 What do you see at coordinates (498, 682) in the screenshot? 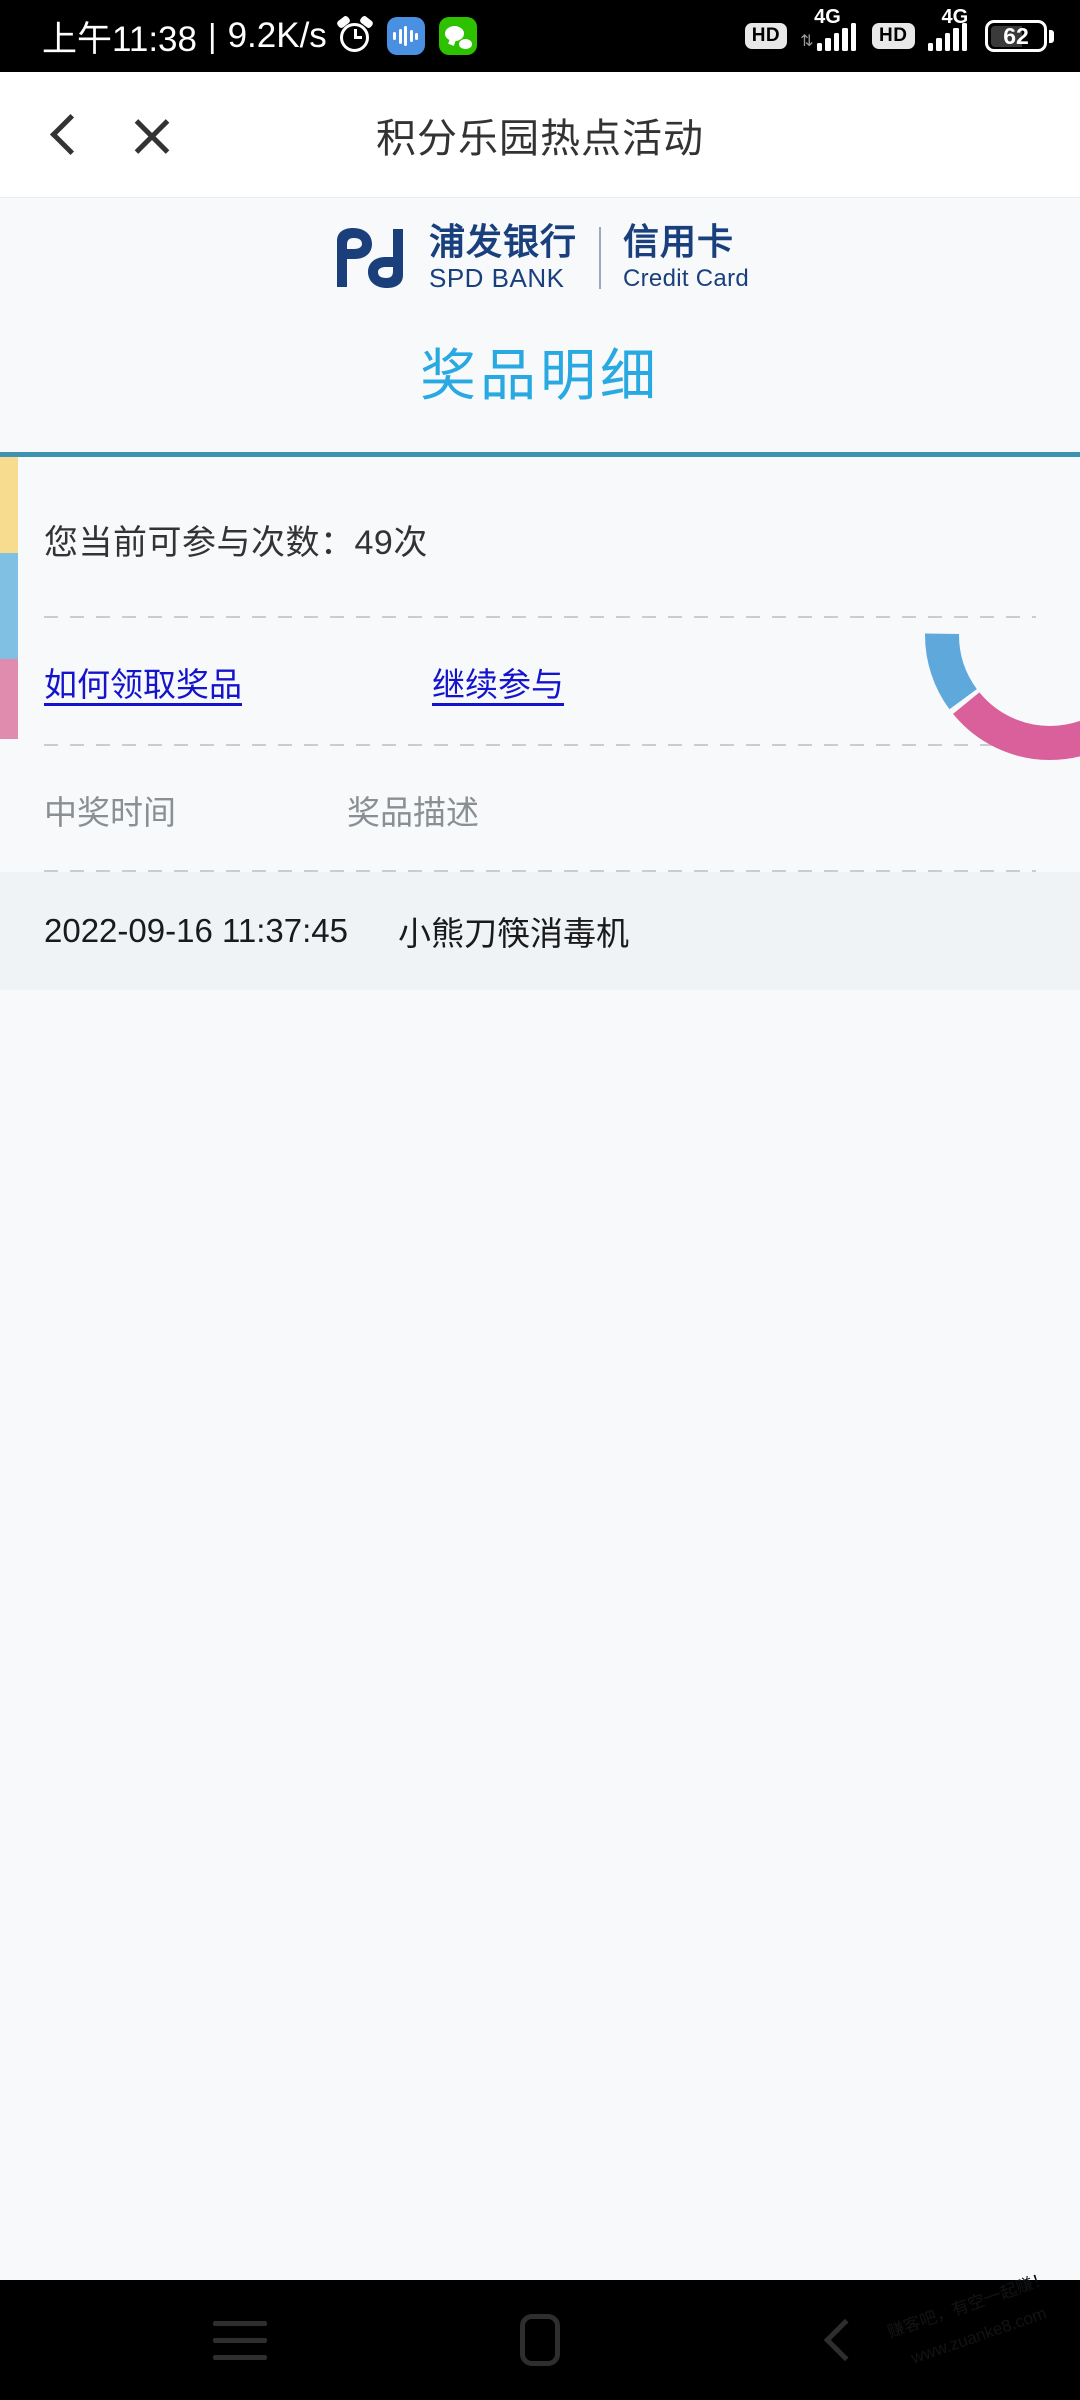
I see `continue-participate-link: 继续参与` at bounding box center [498, 682].